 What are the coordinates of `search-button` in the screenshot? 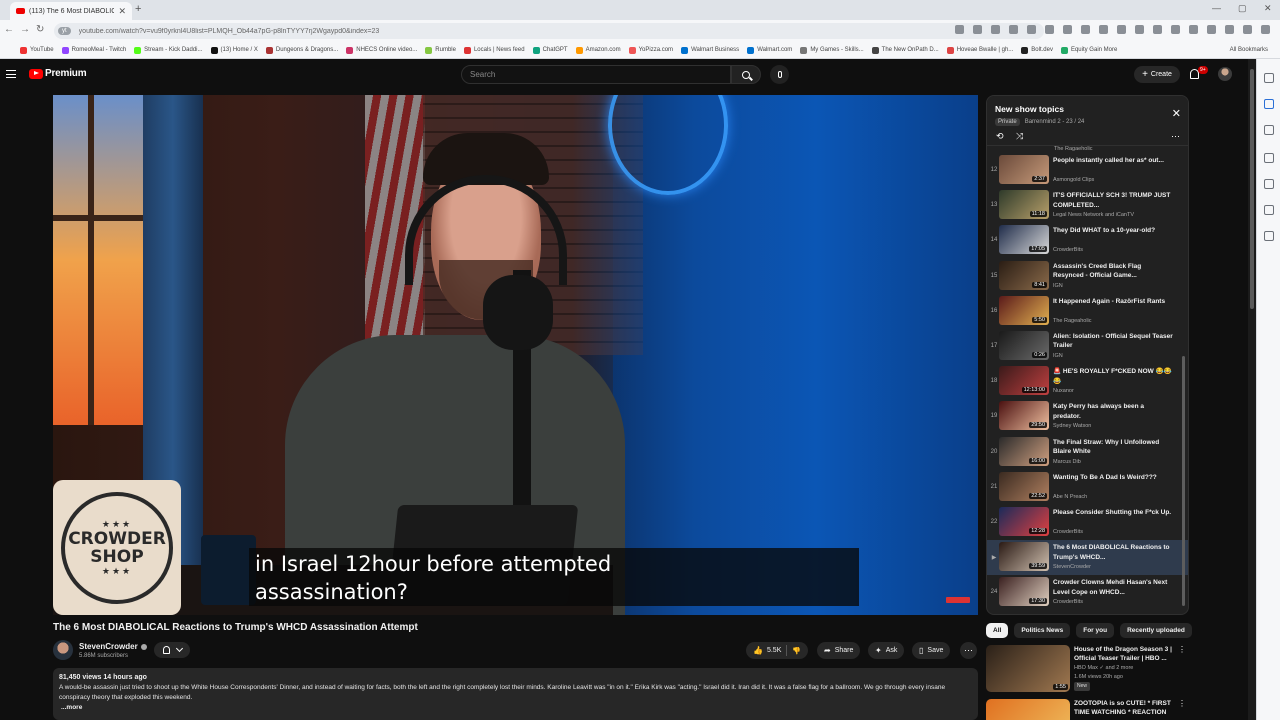 It's located at (746, 74).